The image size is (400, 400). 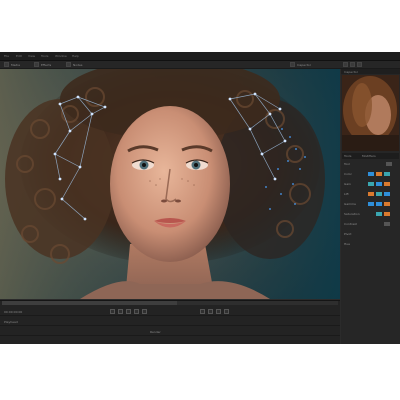 I want to click on preview-thumbnail, so click(x=370, y=113).